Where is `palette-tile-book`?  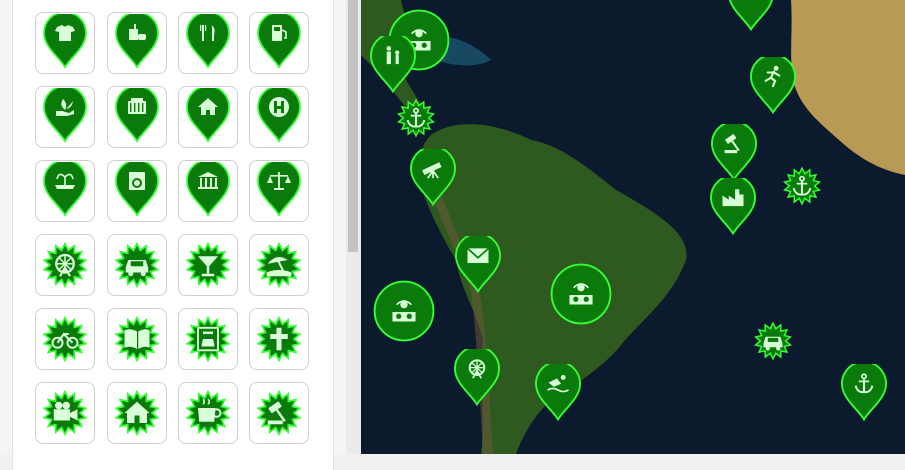
palette-tile-book is located at coordinates (137, 339).